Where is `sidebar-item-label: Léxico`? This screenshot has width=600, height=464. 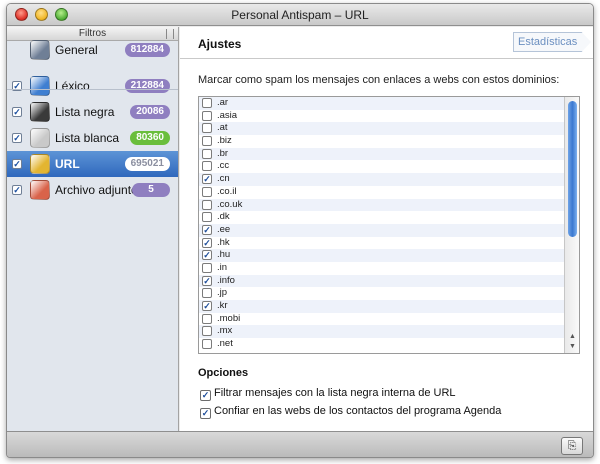 sidebar-item-label: Léxico is located at coordinates (72, 86).